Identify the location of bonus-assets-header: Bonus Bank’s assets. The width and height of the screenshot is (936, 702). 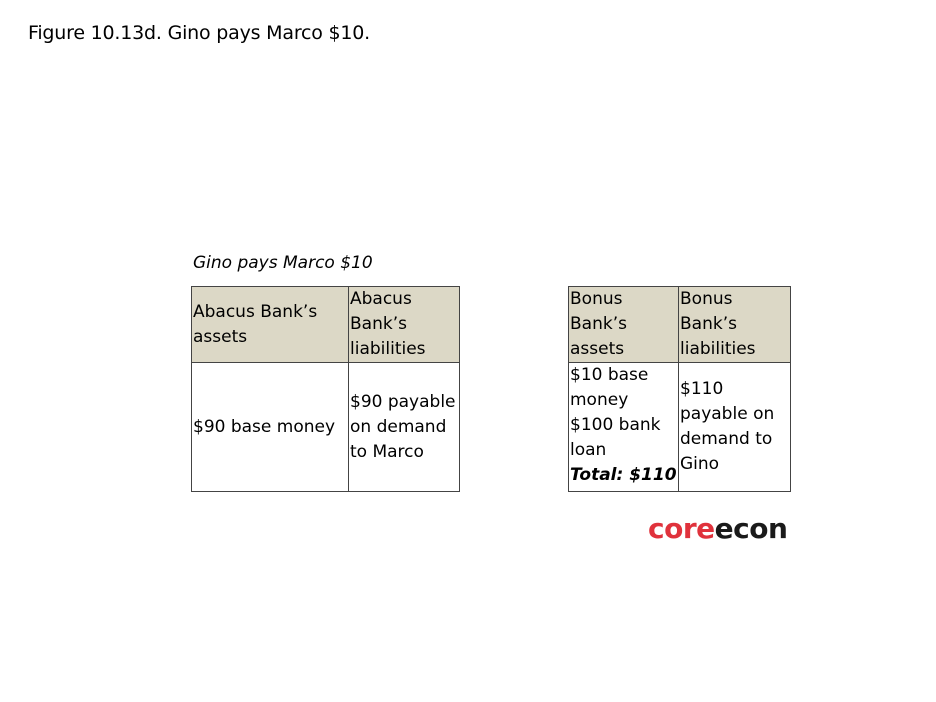
(623, 324).